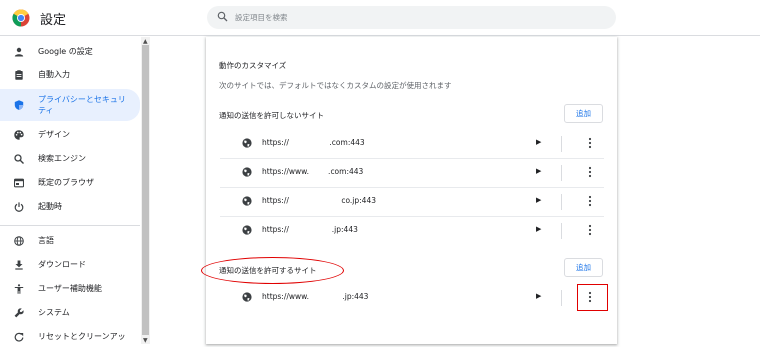 The height and width of the screenshot is (347, 760). What do you see at coordinates (66, 182) in the screenshot?
I see `sidebar-item-label: 既定のブラウザ` at bounding box center [66, 182].